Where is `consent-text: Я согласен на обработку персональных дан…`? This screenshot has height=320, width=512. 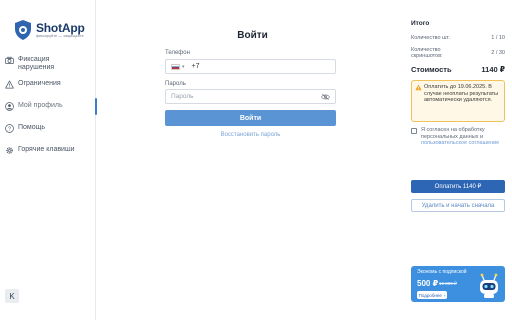 consent-text: Я согласен на обработку персональных дан… is located at coordinates (453, 133).